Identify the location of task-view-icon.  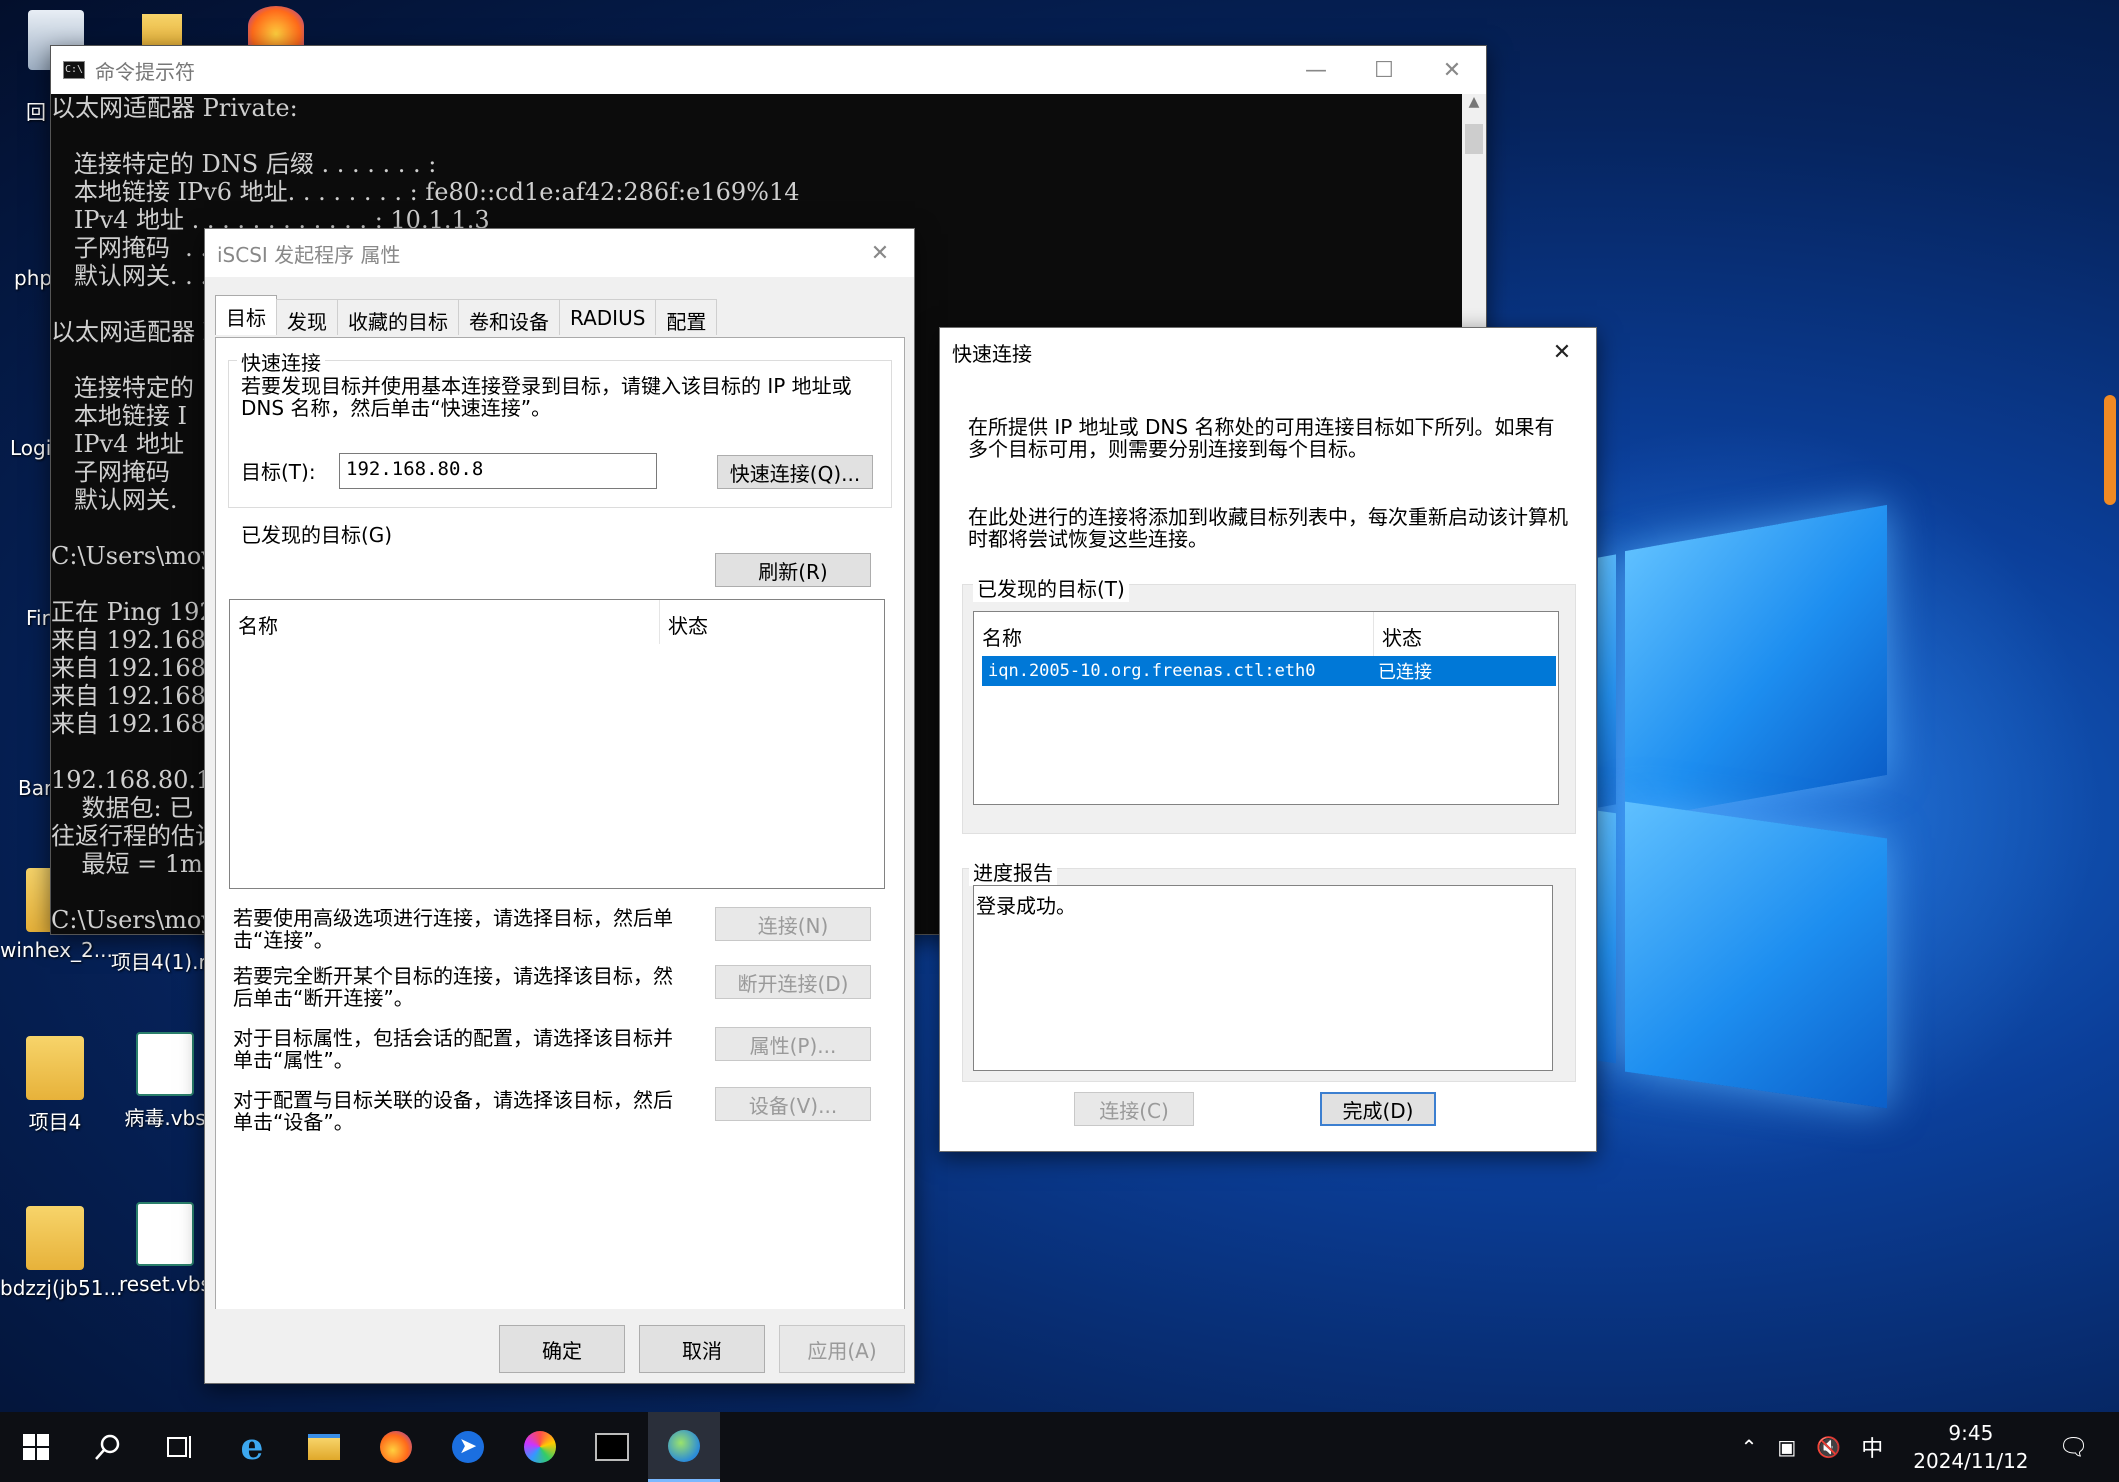
(179, 1447).